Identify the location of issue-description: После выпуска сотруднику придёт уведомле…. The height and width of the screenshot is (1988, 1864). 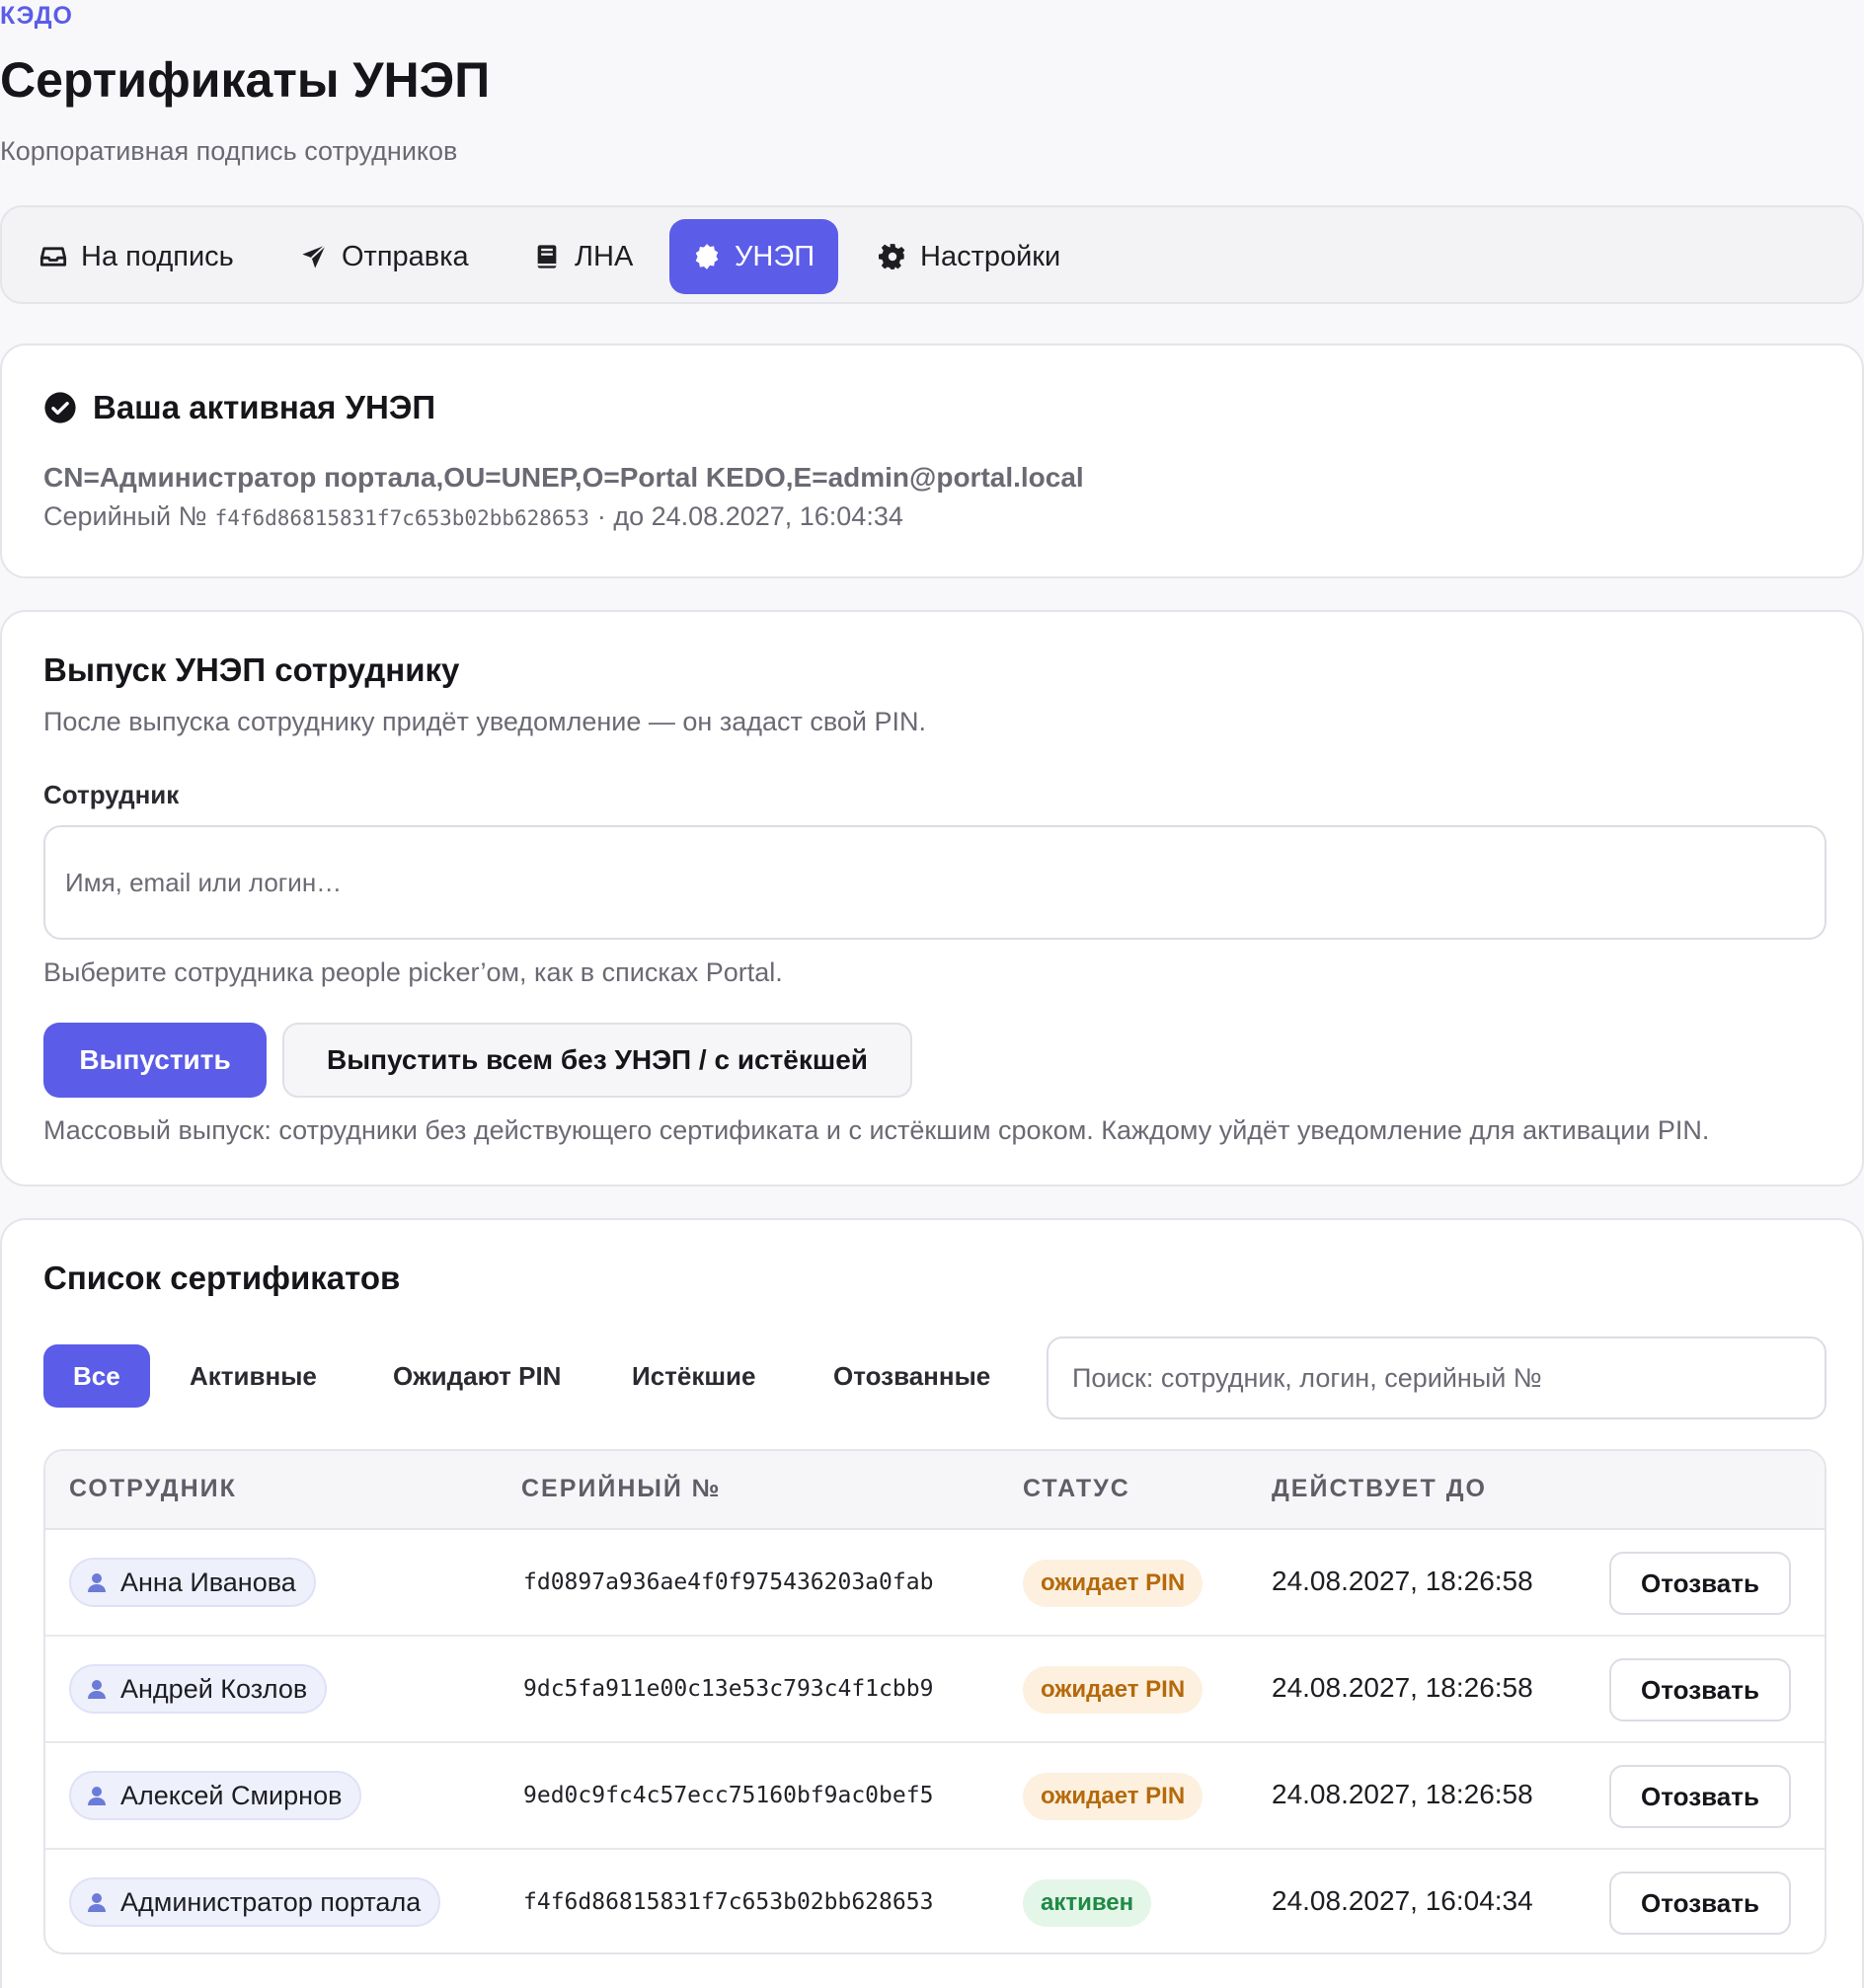
(485, 721).